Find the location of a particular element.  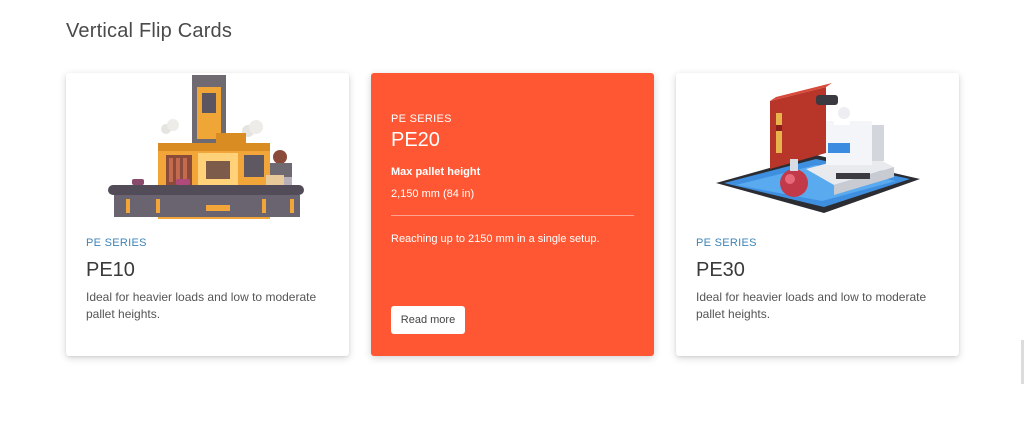

laboratory-microscope-illustration is located at coordinates (818, 148).